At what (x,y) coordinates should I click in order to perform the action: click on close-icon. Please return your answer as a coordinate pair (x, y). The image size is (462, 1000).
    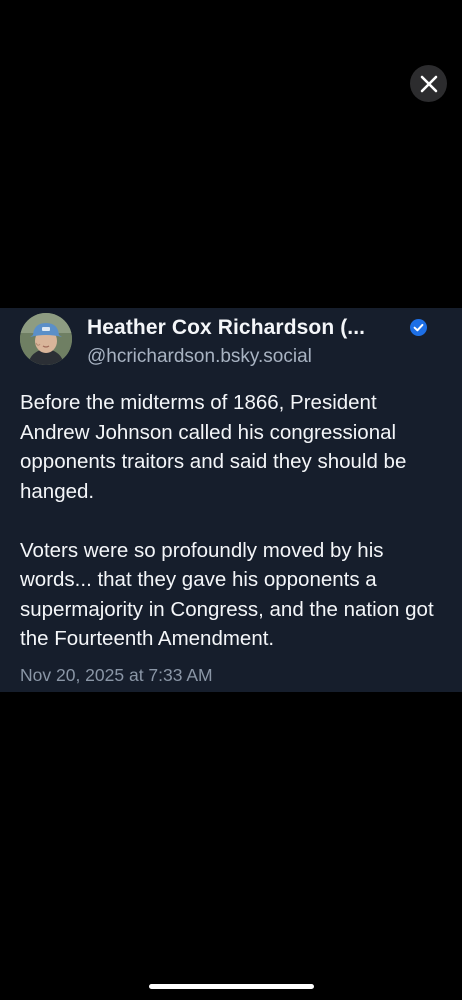
    Looking at the image, I should click on (428, 83).